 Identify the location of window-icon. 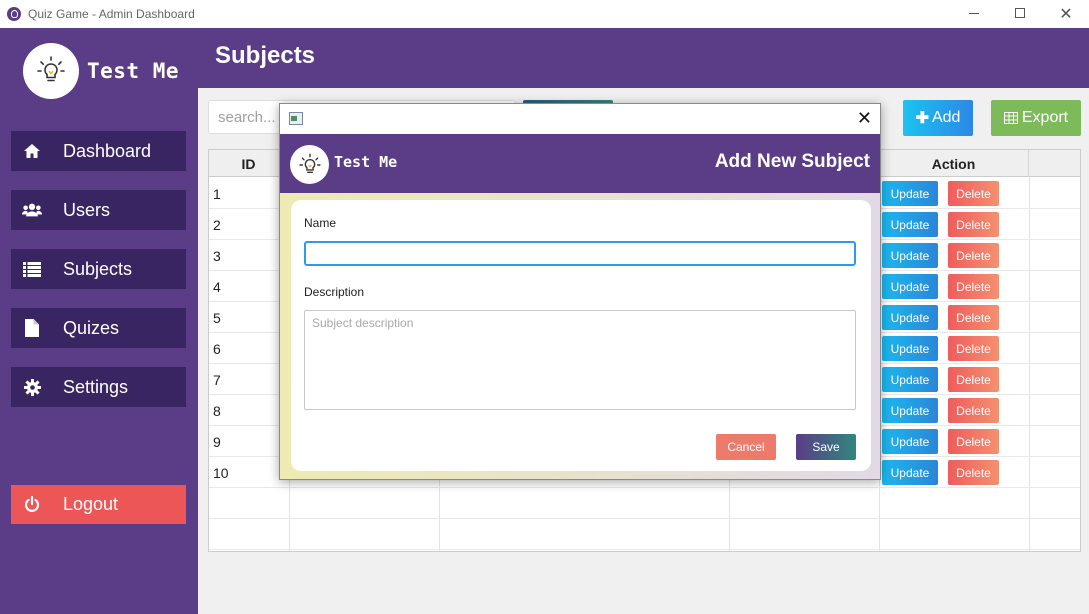
(296, 118).